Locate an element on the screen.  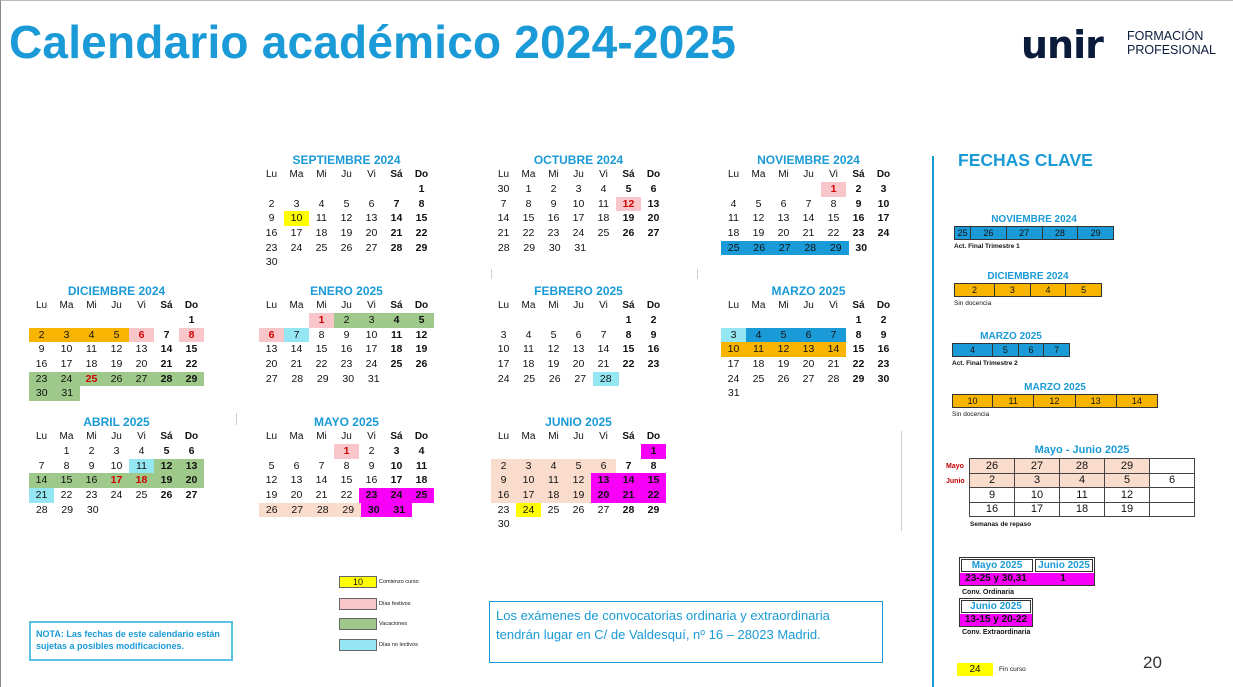
week-row: 31 is located at coordinates (808, 393).